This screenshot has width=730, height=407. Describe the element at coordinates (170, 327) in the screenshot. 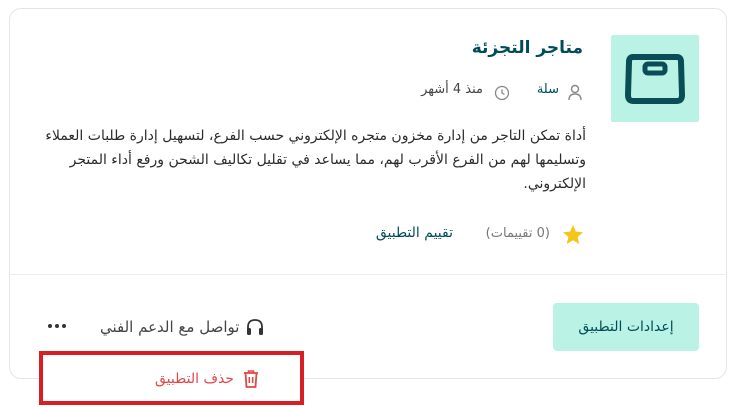

I see `support-label: تواصل مع الدعم الفني` at that location.